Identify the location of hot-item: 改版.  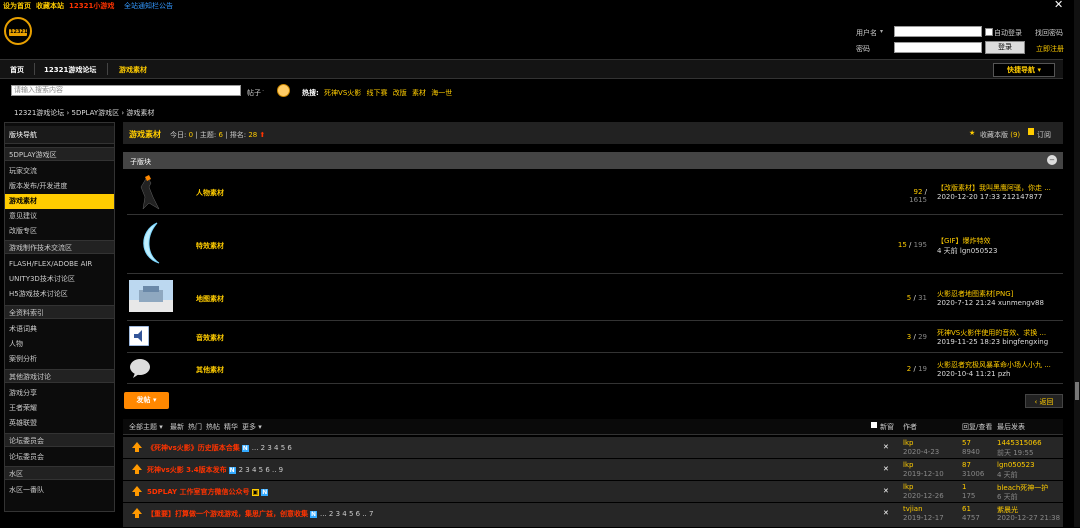
(400, 93).